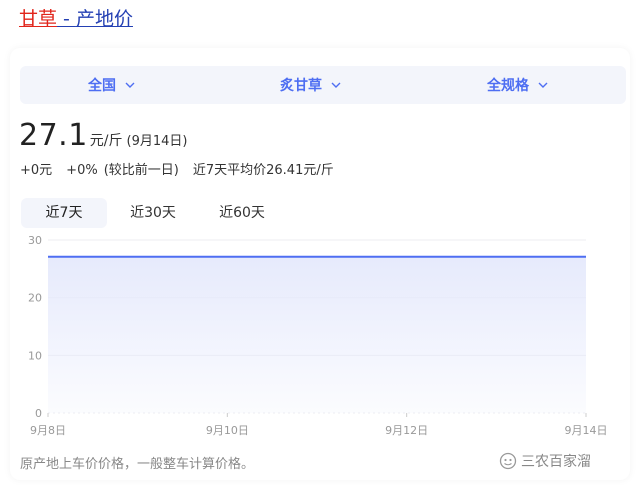  Describe the element at coordinates (508, 86) in the screenshot. I see `spec-filter-label: 全规格` at that location.